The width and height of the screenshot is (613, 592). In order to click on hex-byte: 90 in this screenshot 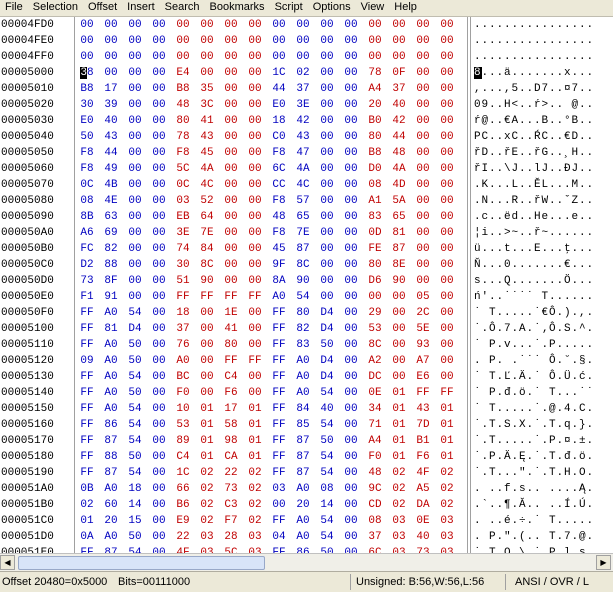, I will do `click(399, 281)`.